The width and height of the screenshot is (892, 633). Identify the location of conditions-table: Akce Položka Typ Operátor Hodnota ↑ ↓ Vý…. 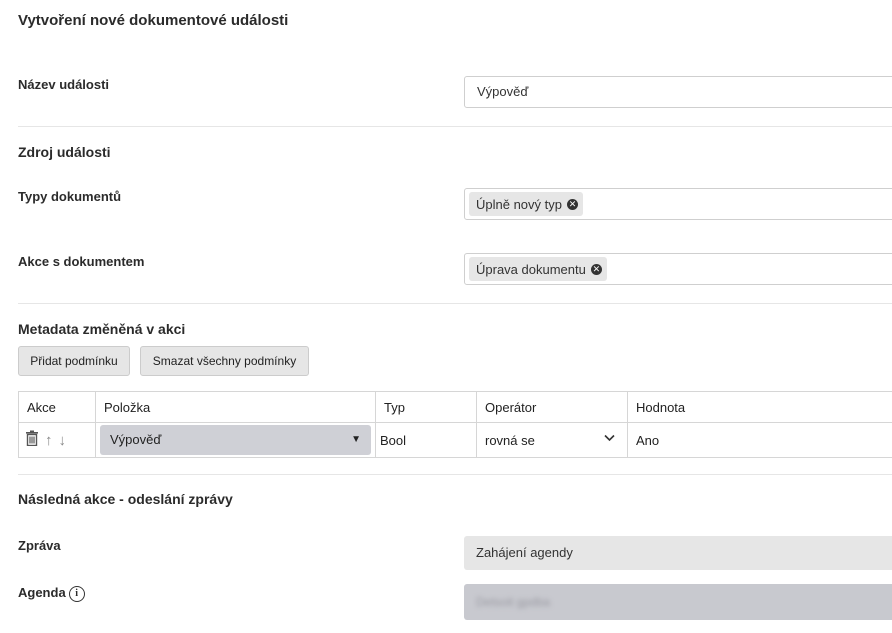
(455, 424).